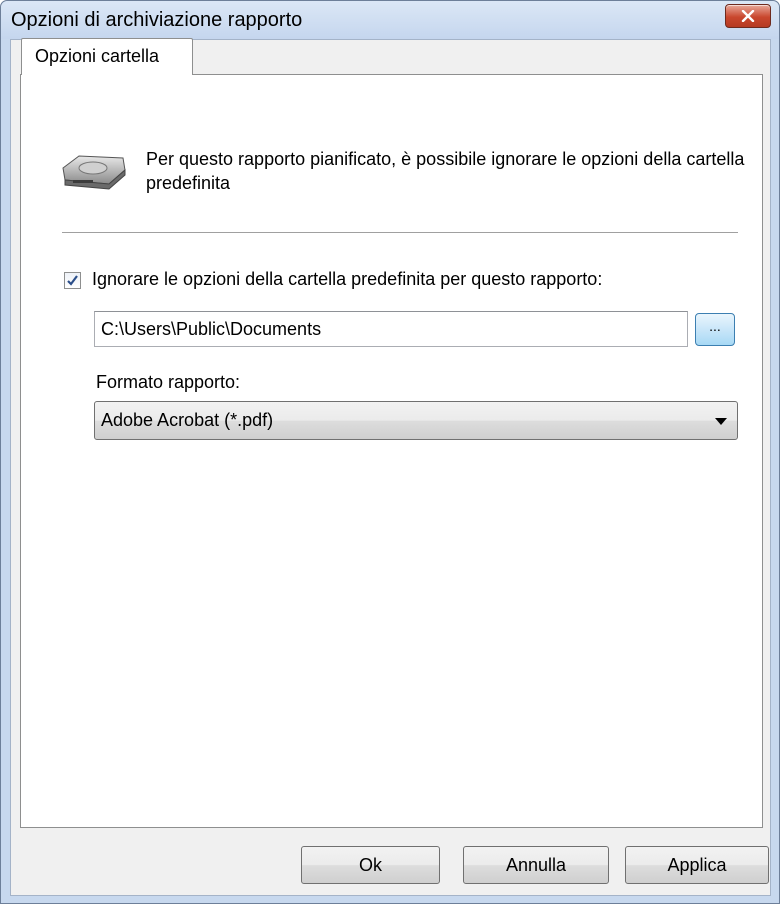  Describe the element at coordinates (157, 20) in the screenshot. I see `window-title: Opzioni di archiviazione rapporto` at that location.